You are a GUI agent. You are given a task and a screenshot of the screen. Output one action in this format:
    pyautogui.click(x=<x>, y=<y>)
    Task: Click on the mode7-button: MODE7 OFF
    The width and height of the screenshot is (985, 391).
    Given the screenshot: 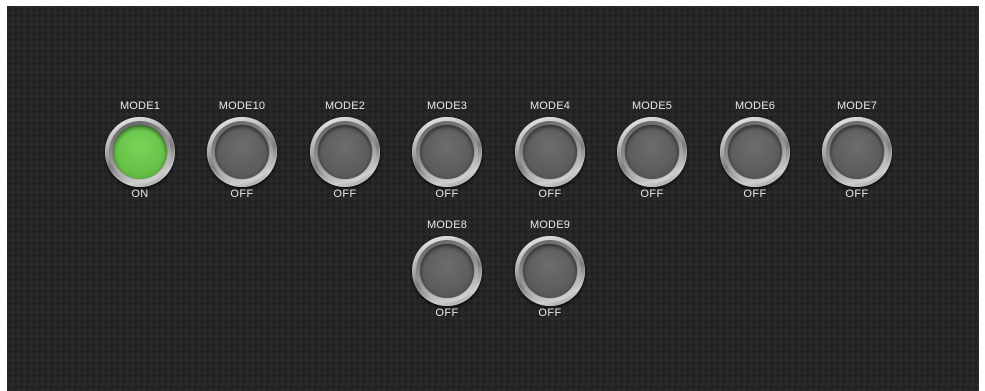 What is the action you would take?
    pyautogui.click(x=857, y=152)
    